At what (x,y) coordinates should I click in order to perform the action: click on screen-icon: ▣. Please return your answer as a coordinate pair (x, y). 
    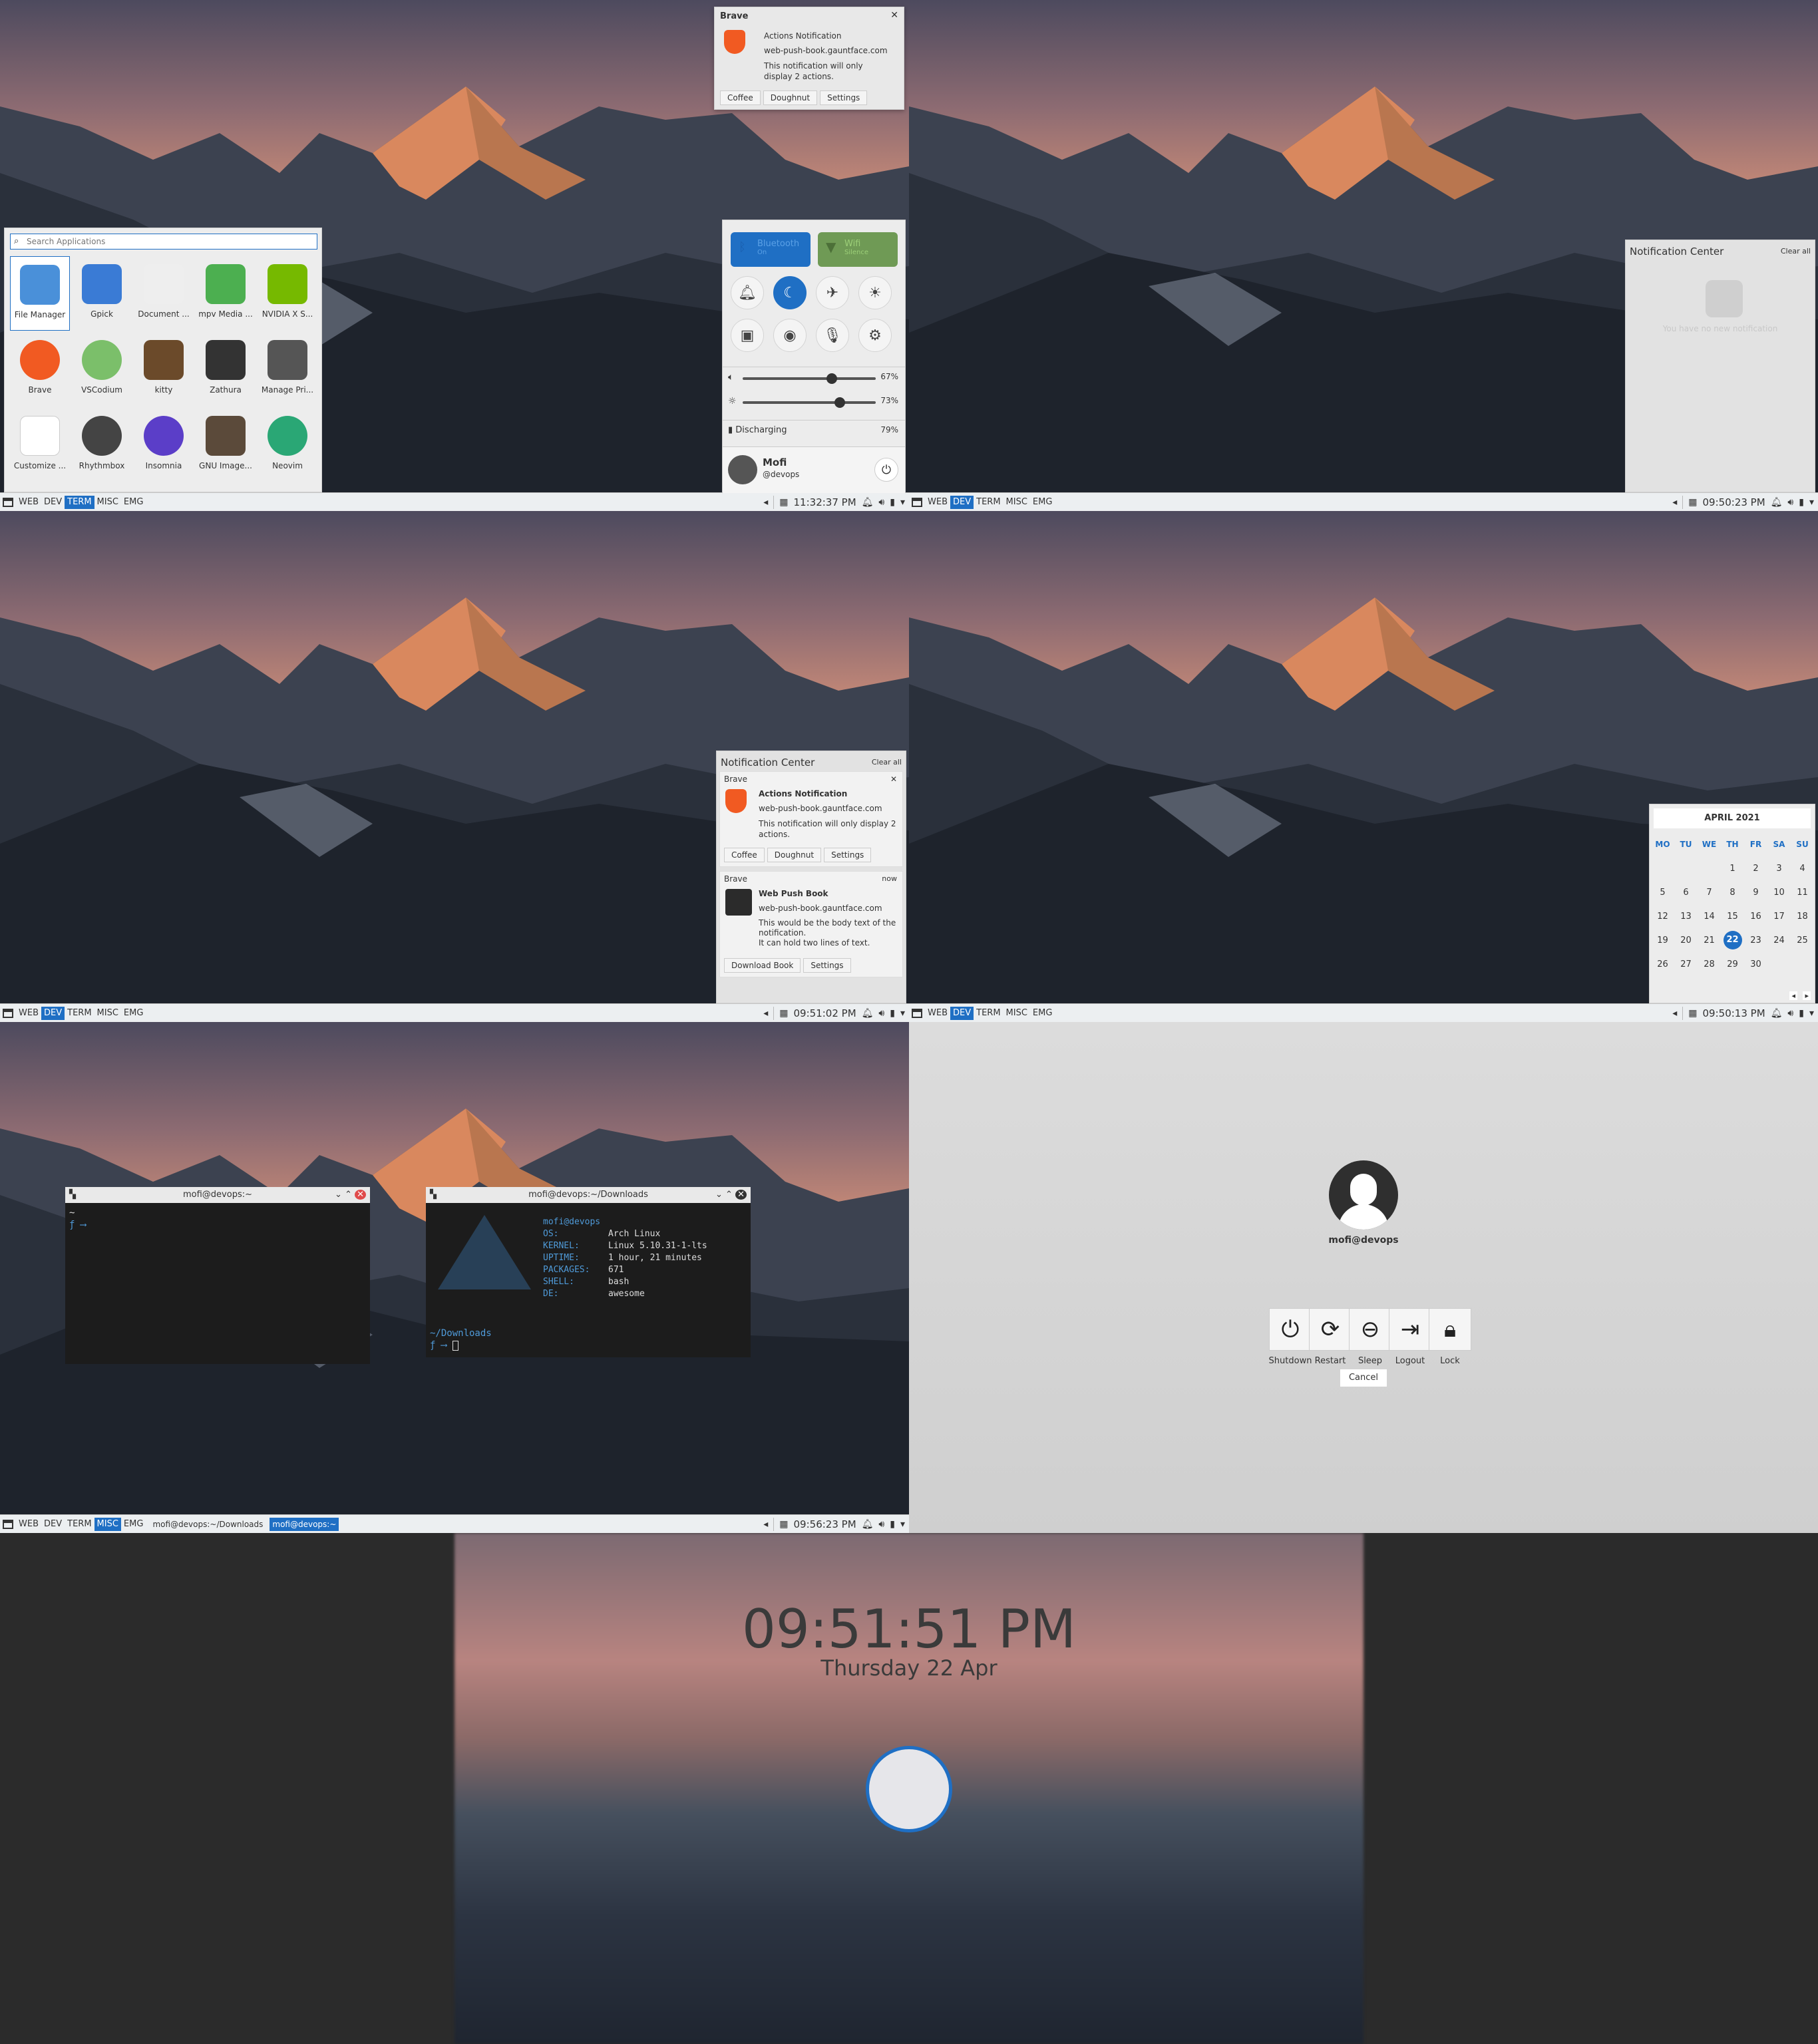
    Looking at the image, I should click on (748, 335).